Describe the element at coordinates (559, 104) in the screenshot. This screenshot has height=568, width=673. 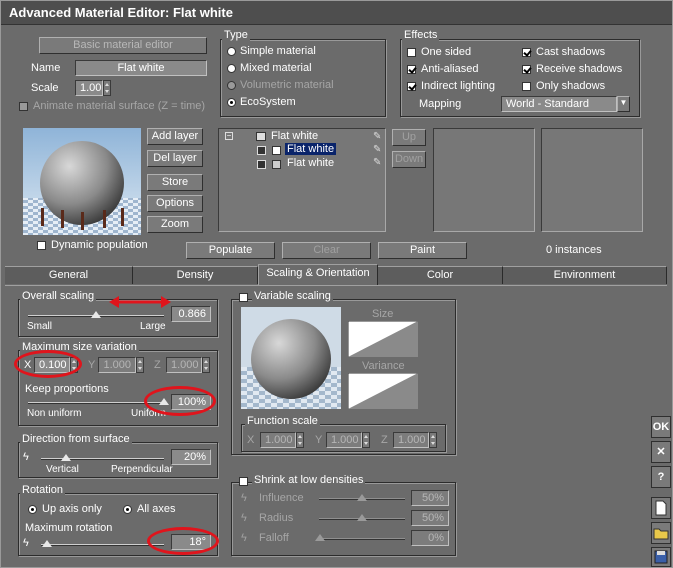
I see `mapping-select: World - Standard` at that location.